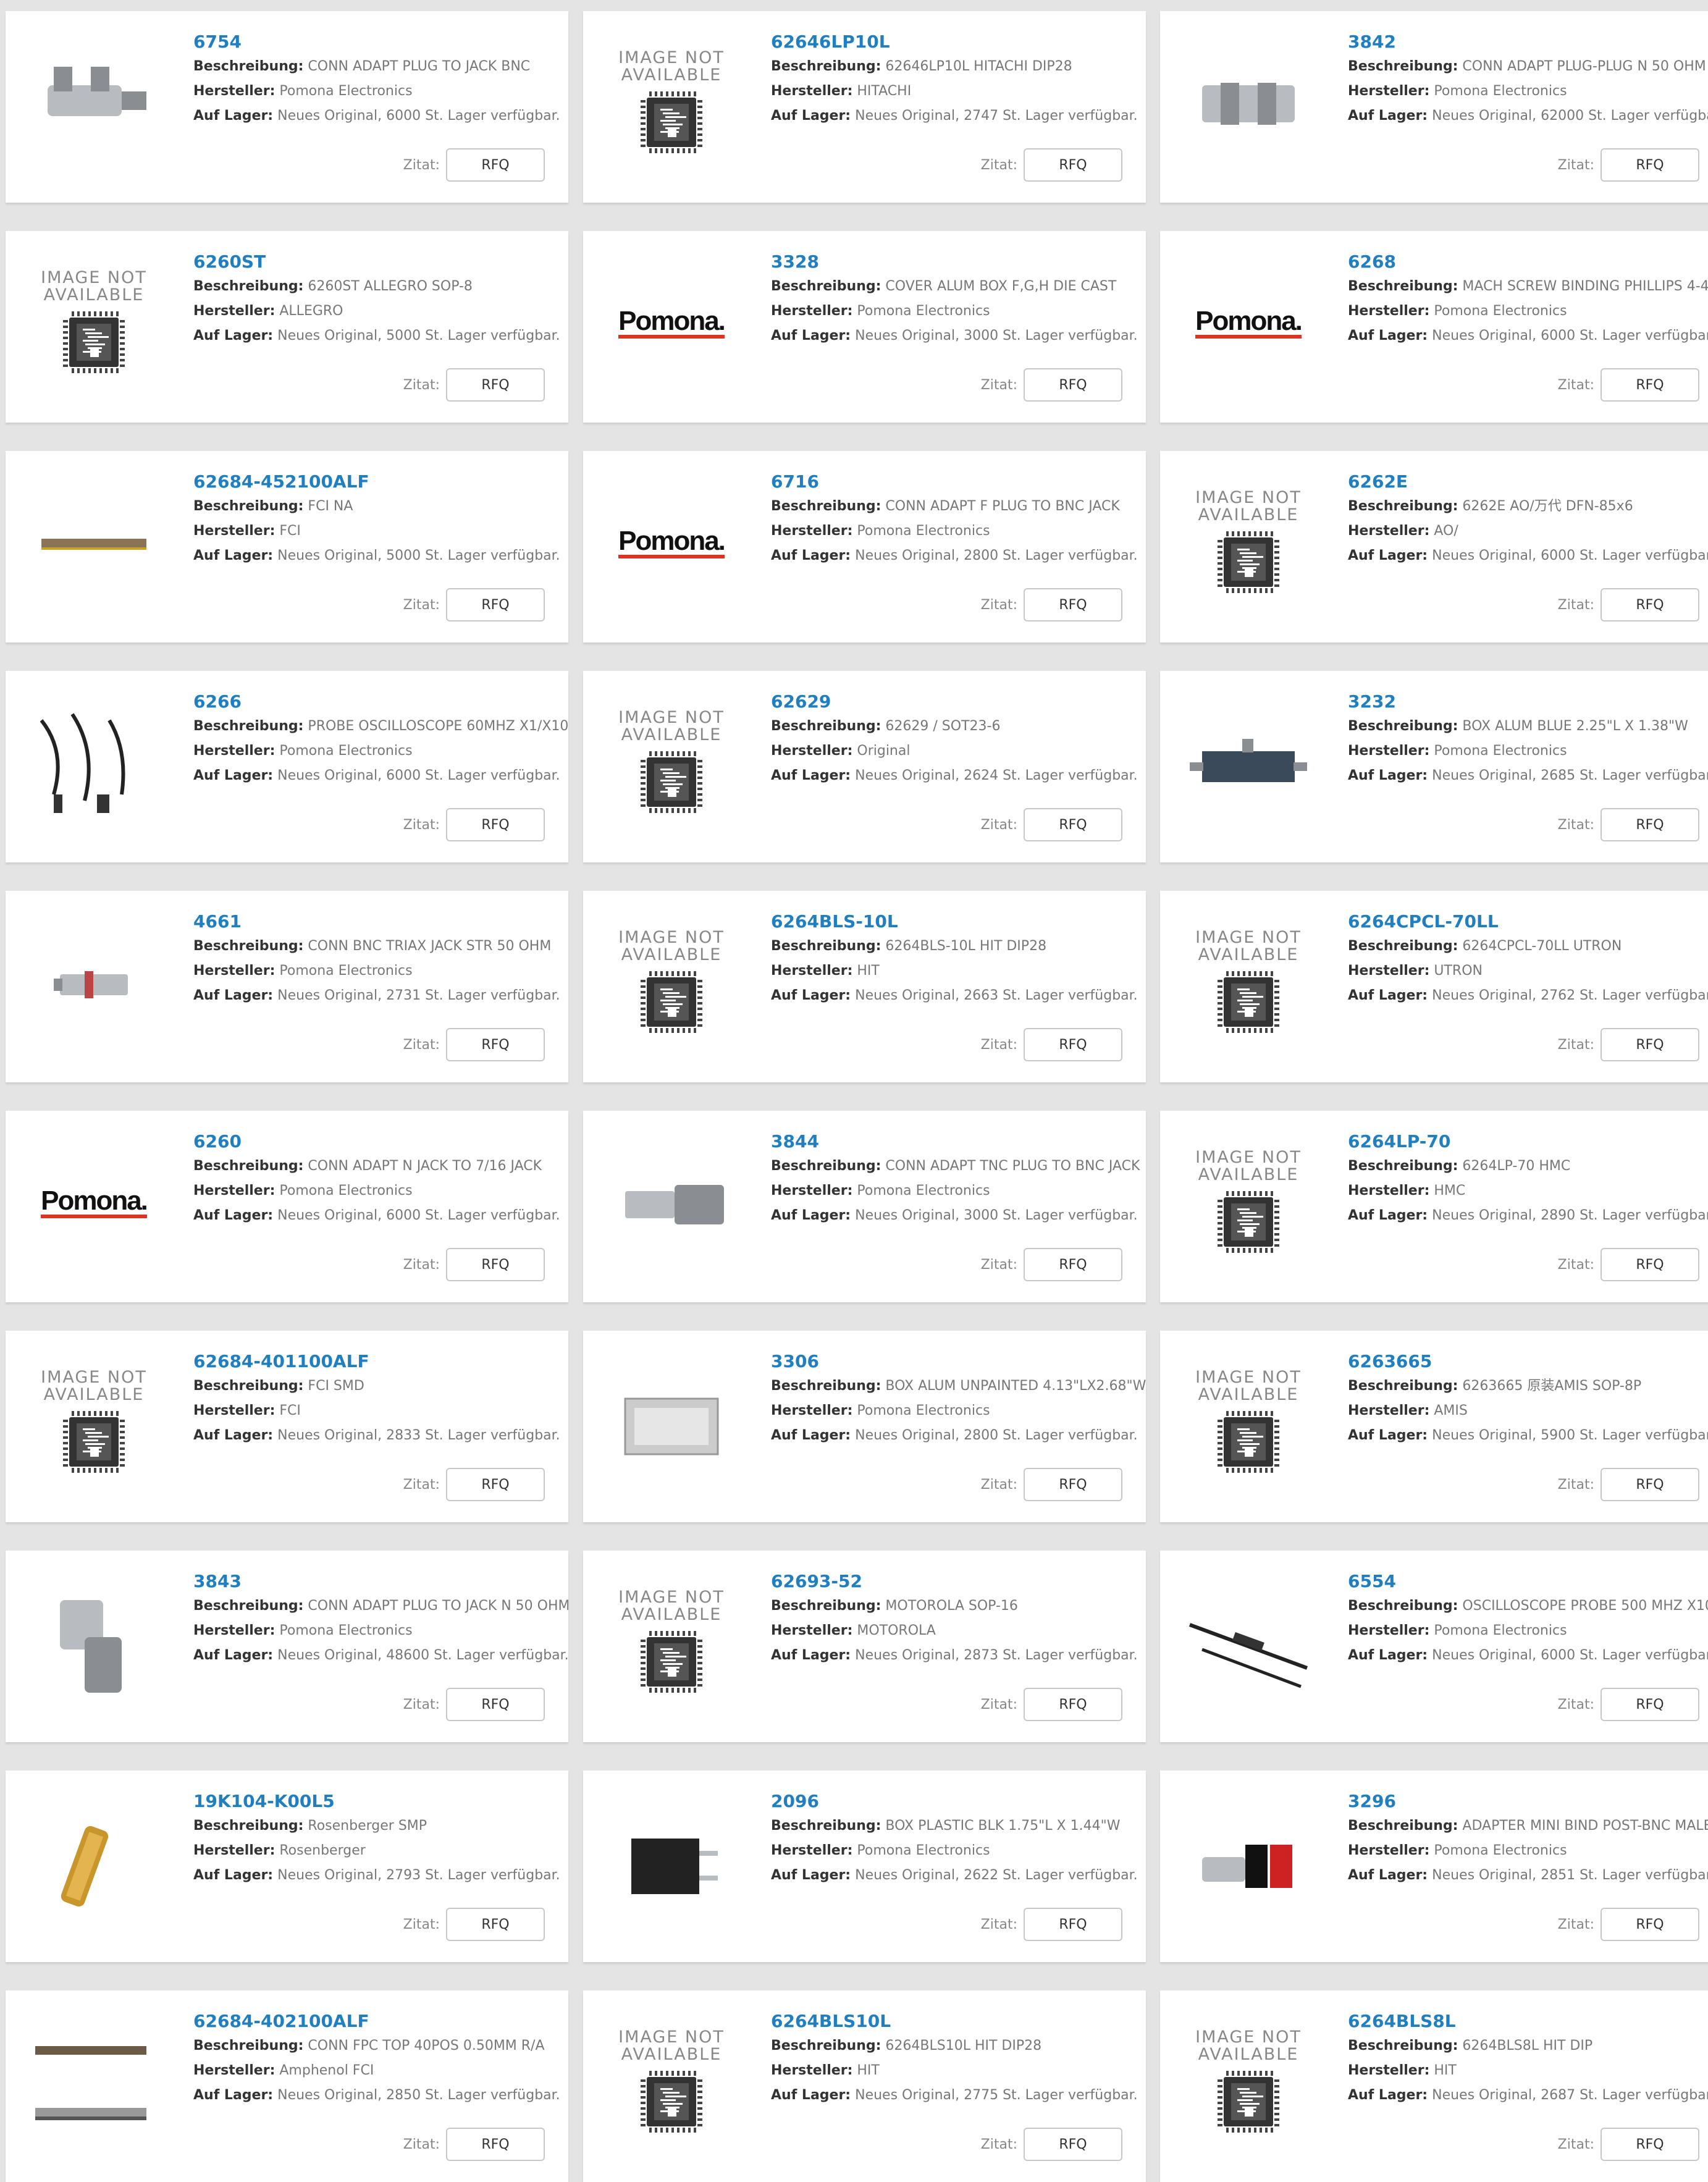 This screenshot has height=2182, width=1708. Describe the element at coordinates (958, 921) in the screenshot. I see `part-number-link: 6264BLS-10L` at that location.